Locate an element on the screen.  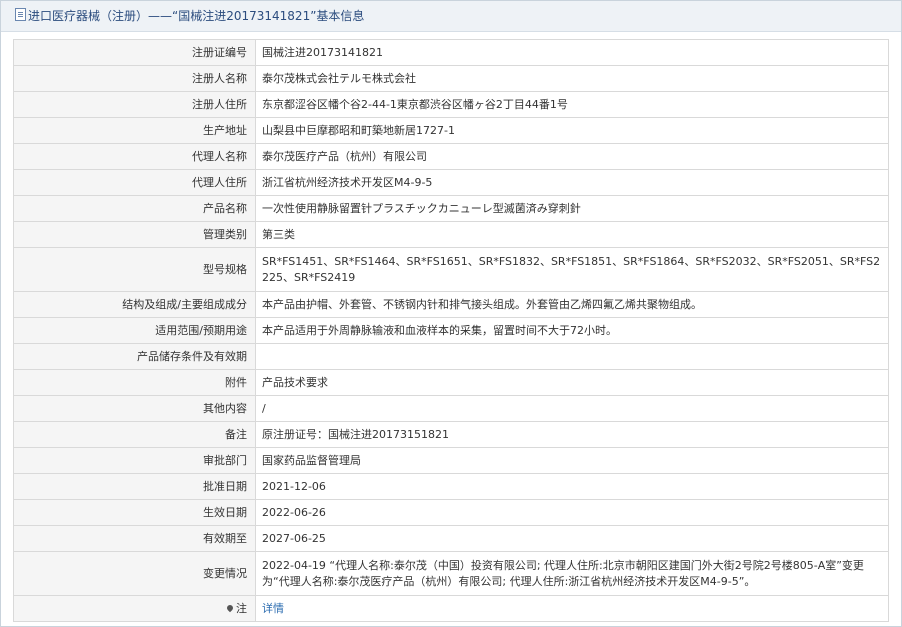
table-row: 批准日期 2021-12-06 is located at coordinates (451, 486).